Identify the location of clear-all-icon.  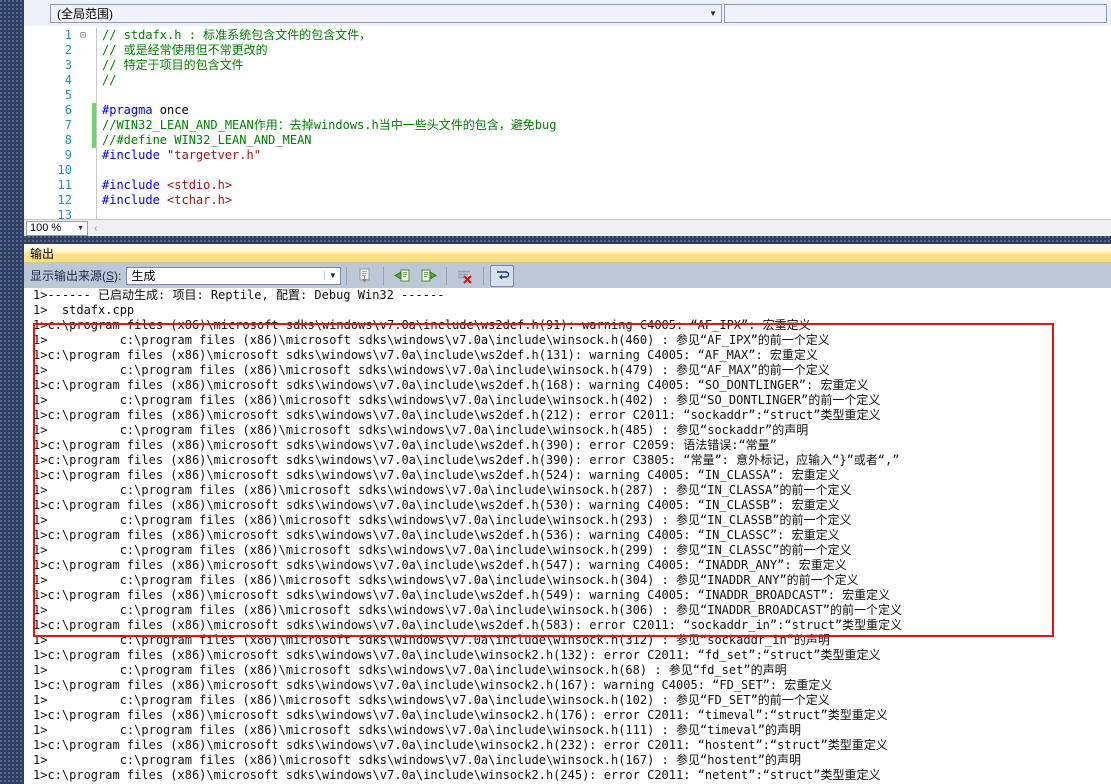
(465, 276).